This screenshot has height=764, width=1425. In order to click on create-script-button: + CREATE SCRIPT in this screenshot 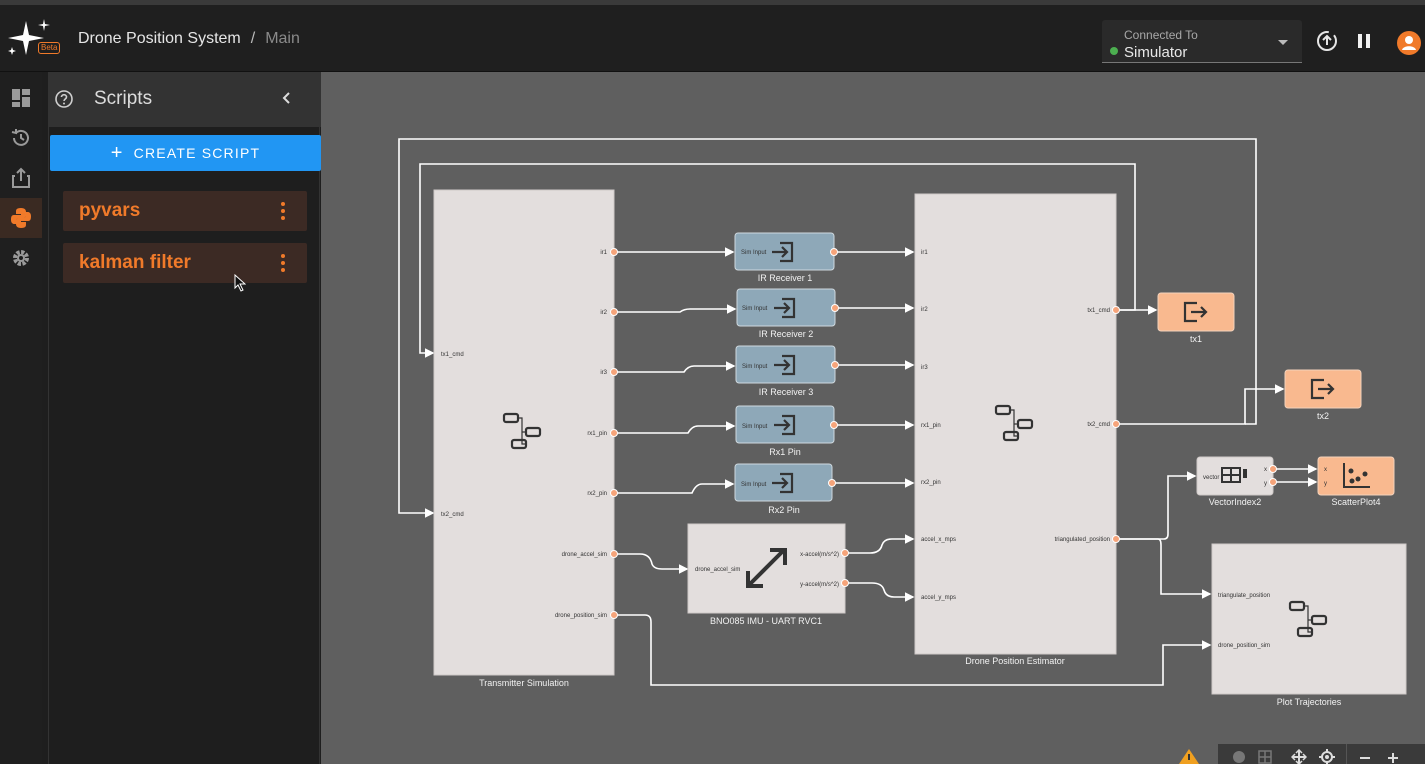, I will do `click(185, 153)`.